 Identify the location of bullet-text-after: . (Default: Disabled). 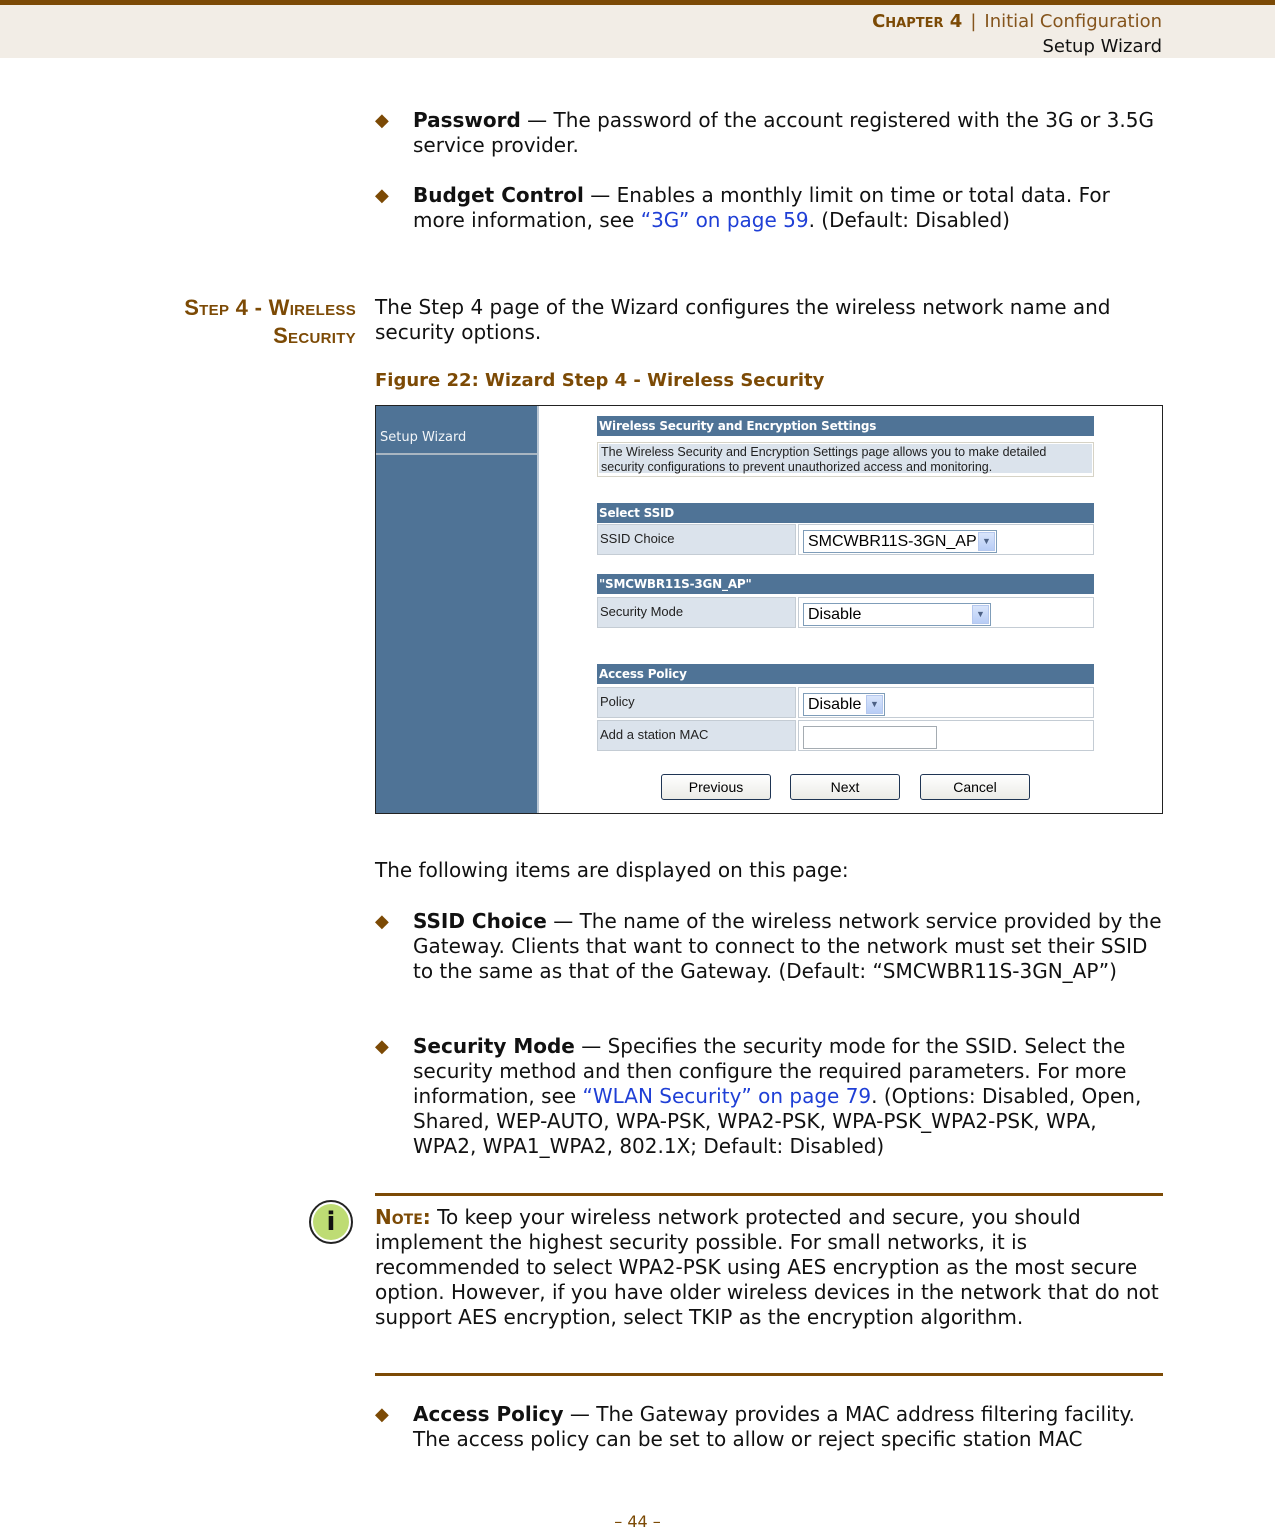
(909, 220).